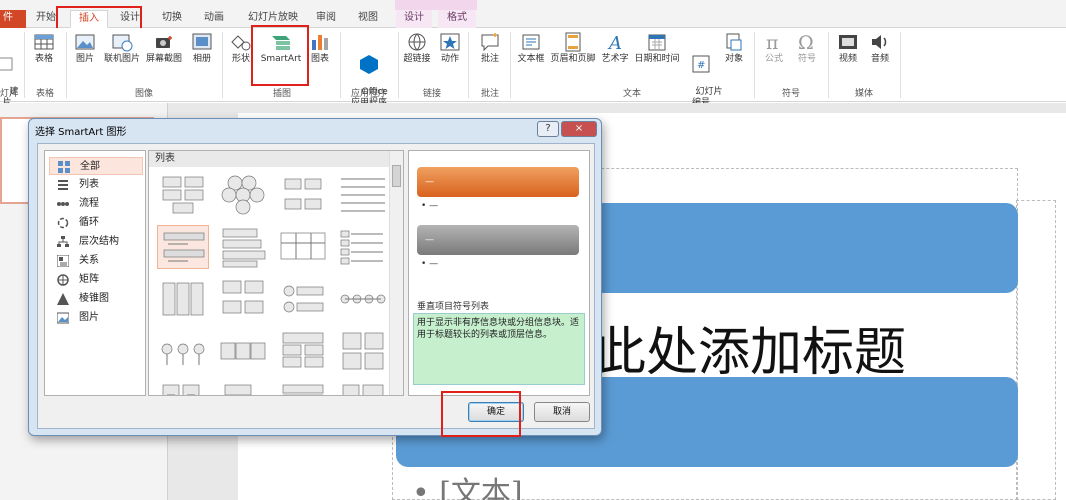 This screenshot has height=500, width=1066. I want to click on textbox-button: 文本框, so click(531, 46).